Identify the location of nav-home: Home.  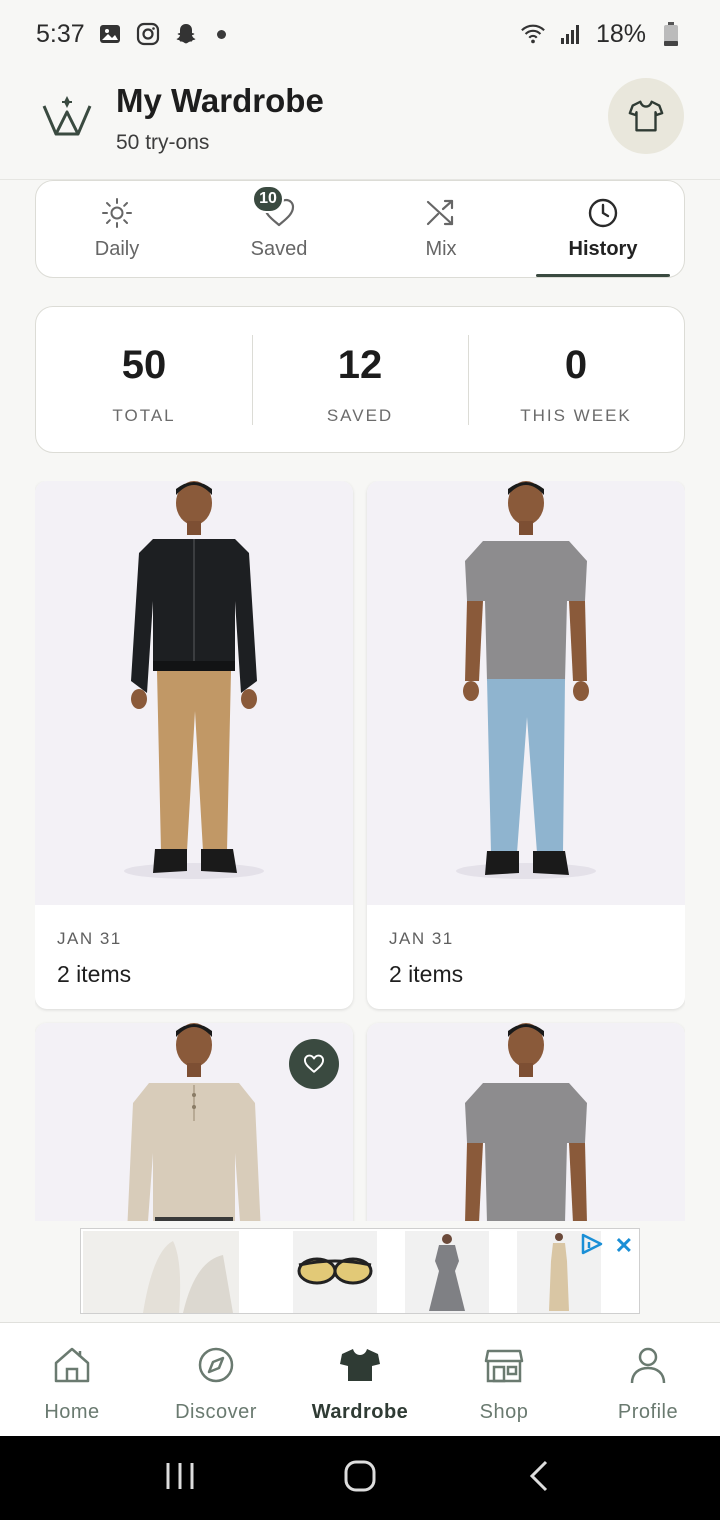
(72, 1379).